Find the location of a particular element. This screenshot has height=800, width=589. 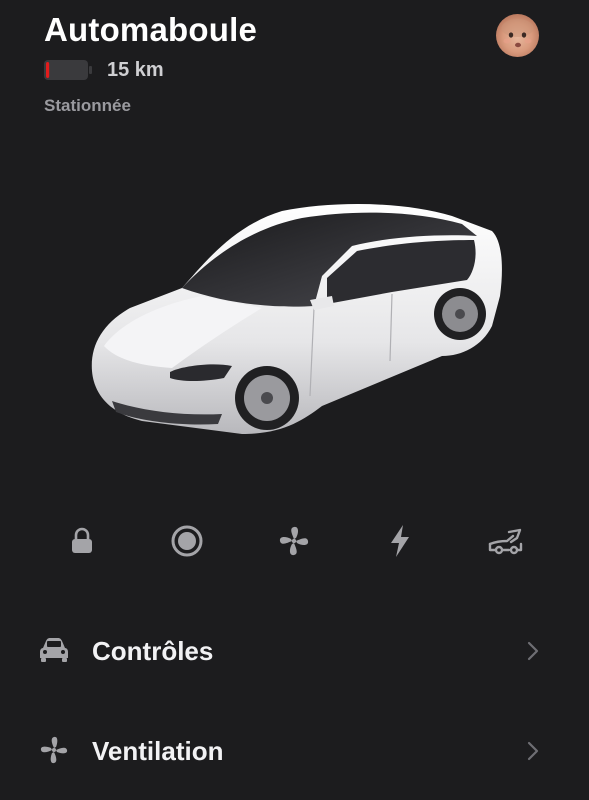

car-icon is located at coordinates (54, 650).